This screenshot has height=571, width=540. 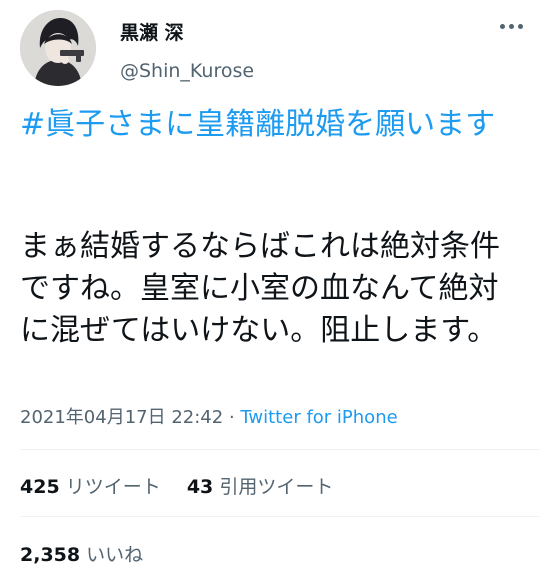 I want to click on hashtag-link: #眞子さまに皇籍離脱婚を願います, so click(x=272, y=125).